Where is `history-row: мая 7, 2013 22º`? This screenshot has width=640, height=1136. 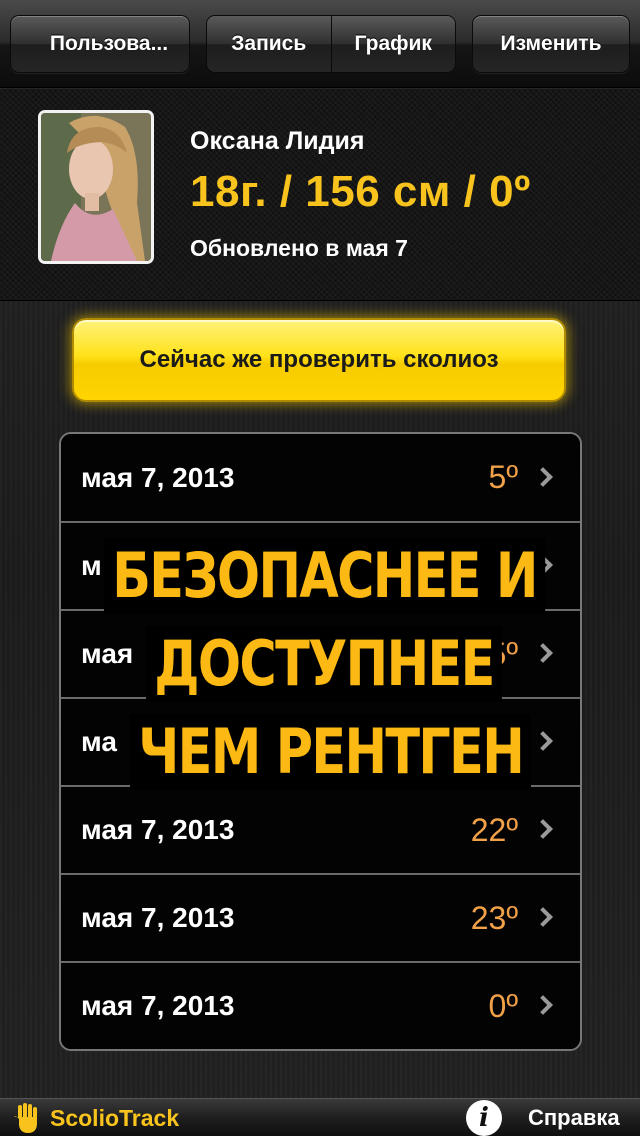 history-row: мая 7, 2013 22º is located at coordinates (320, 829).